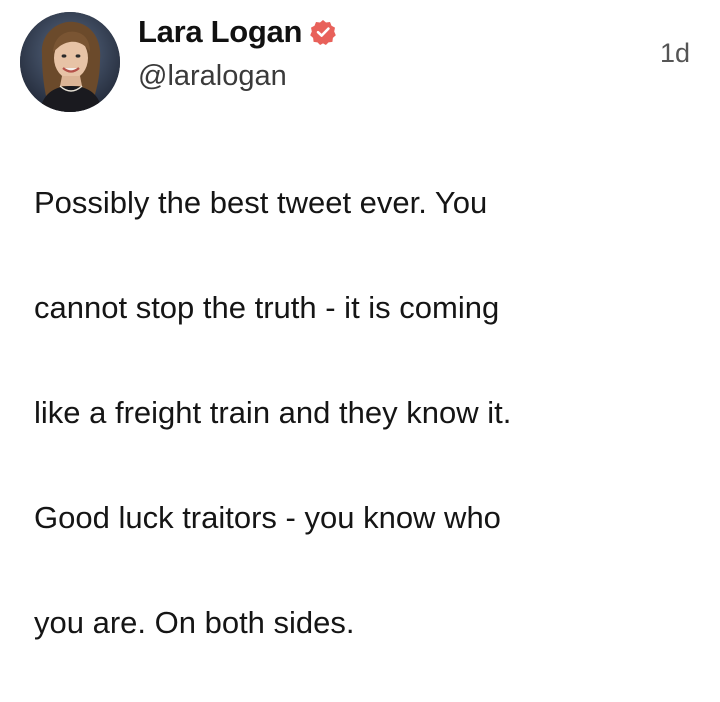 The image size is (720, 702). What do you see at coordinates (267, 517) in the screenshot?
I see `tweet-body-line: Good luck traitors - you know who` at bounding box center [267, 517].